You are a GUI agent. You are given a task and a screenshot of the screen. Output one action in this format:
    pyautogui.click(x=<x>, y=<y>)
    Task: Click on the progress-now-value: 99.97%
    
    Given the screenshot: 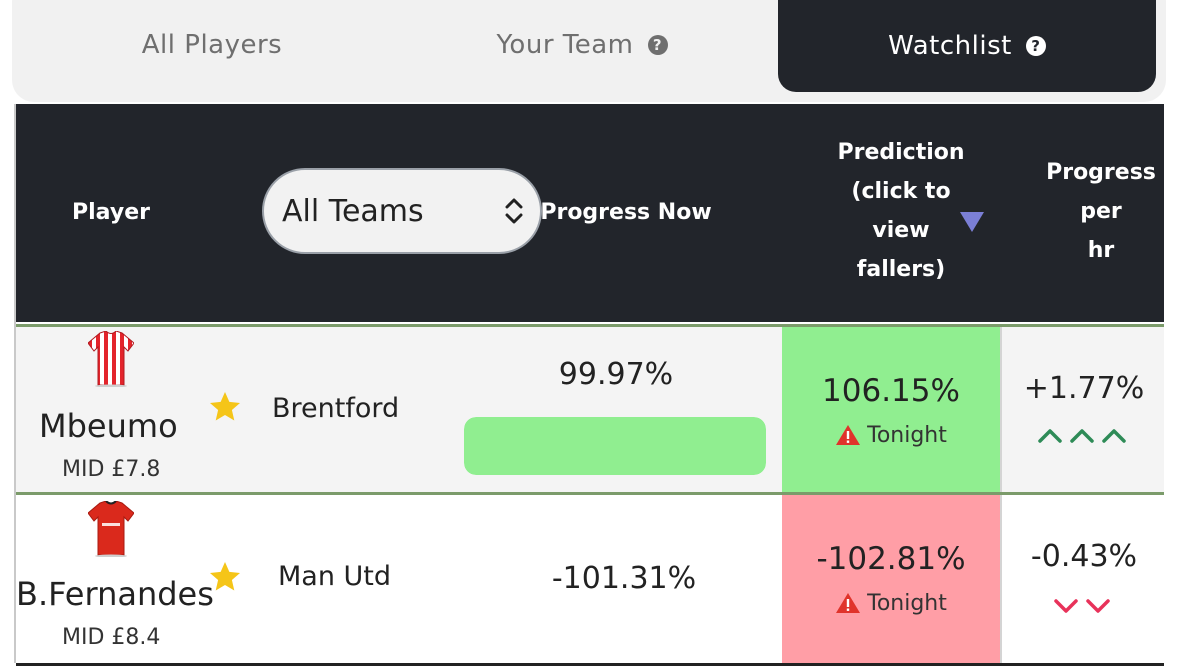 What is the action you would take?
    pyautogui.click(x=616, y=374)
    